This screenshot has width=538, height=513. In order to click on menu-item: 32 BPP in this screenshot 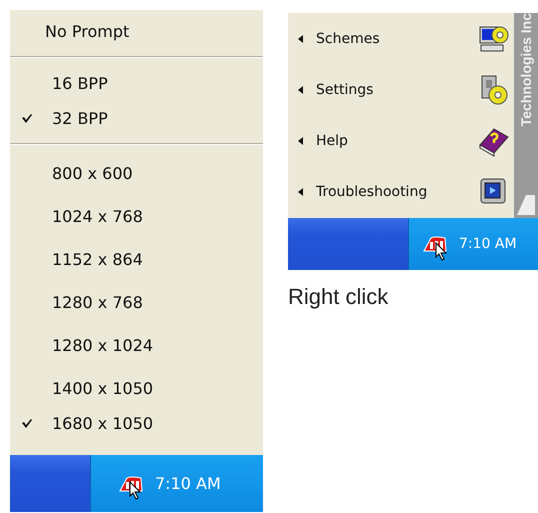, I will do `click(136, 118)`.